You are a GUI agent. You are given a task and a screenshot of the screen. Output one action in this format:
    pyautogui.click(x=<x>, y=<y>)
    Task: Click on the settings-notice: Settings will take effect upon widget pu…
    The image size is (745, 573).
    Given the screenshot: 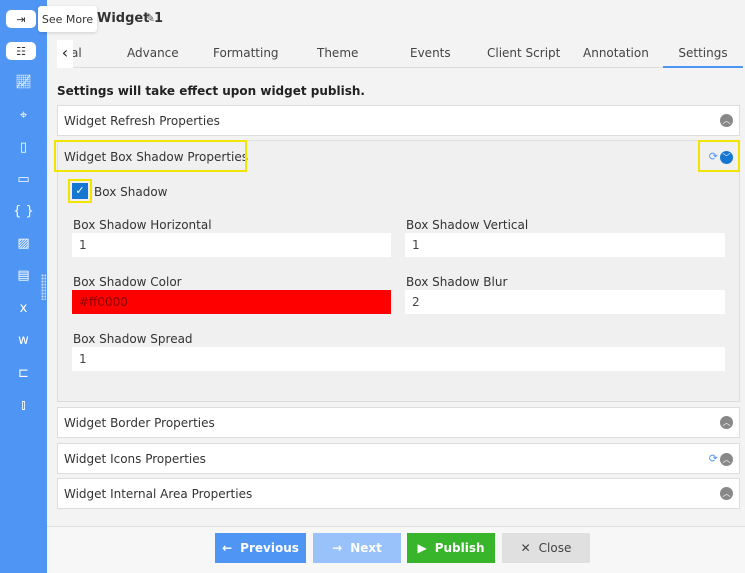 What is the action you would take?
    pyautogui.click(x=211, y=91)
    